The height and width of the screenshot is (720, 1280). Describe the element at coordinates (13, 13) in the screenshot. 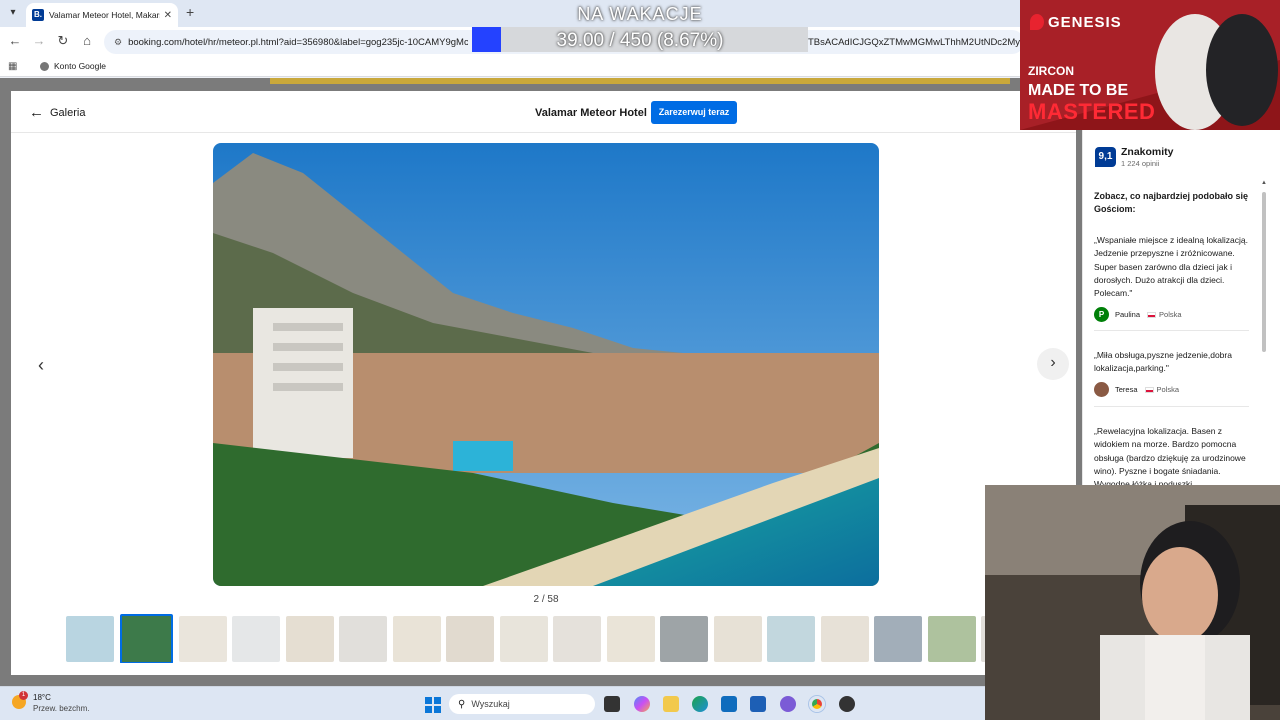

I see `tab-search-icon: ▾` at that location.